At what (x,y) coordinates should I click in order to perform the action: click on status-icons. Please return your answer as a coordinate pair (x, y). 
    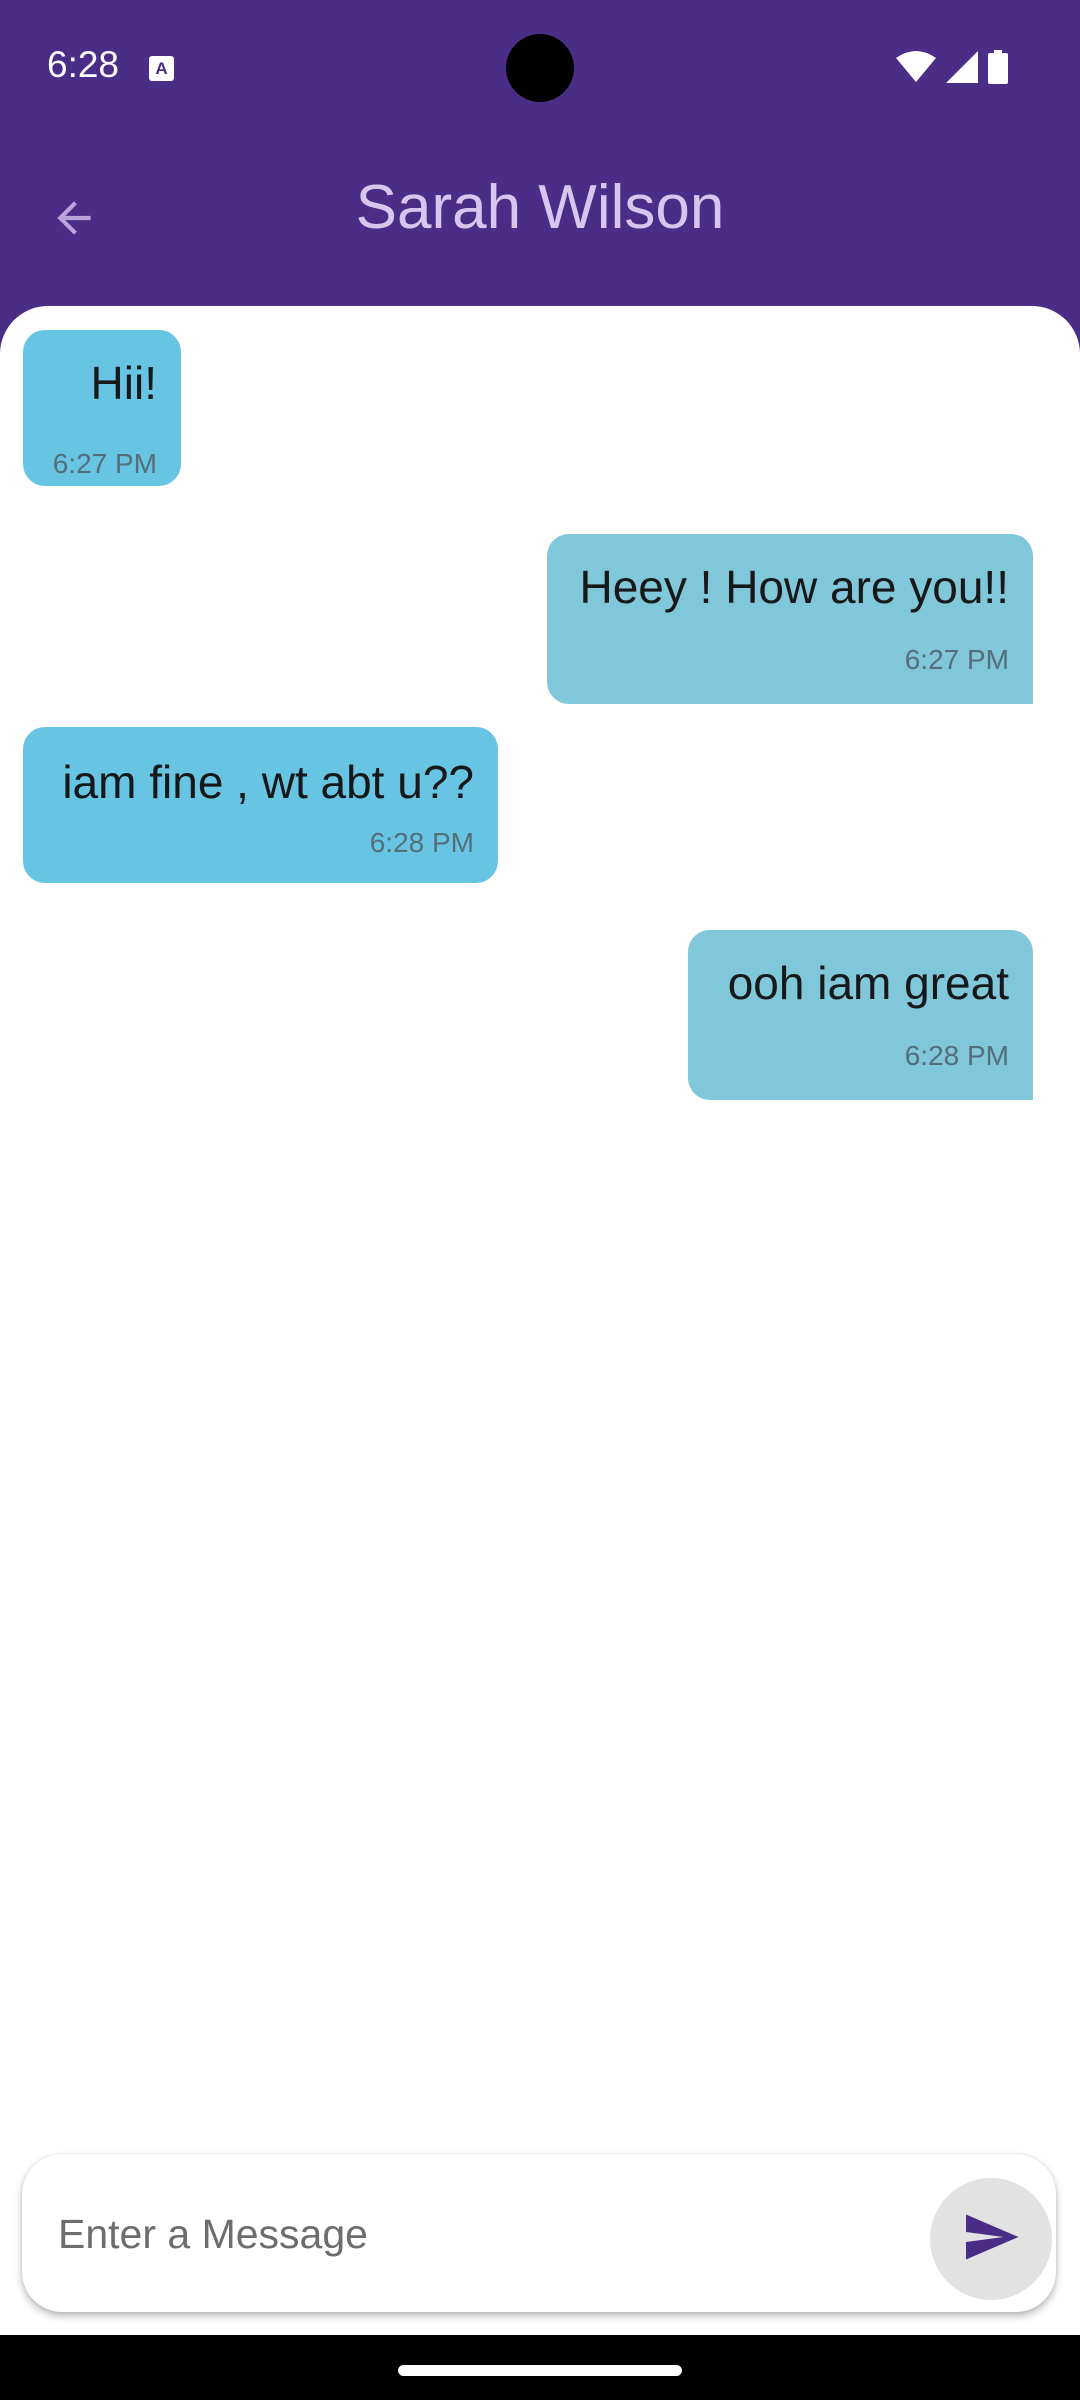
    Looking at the image, I should click on (952, 67).